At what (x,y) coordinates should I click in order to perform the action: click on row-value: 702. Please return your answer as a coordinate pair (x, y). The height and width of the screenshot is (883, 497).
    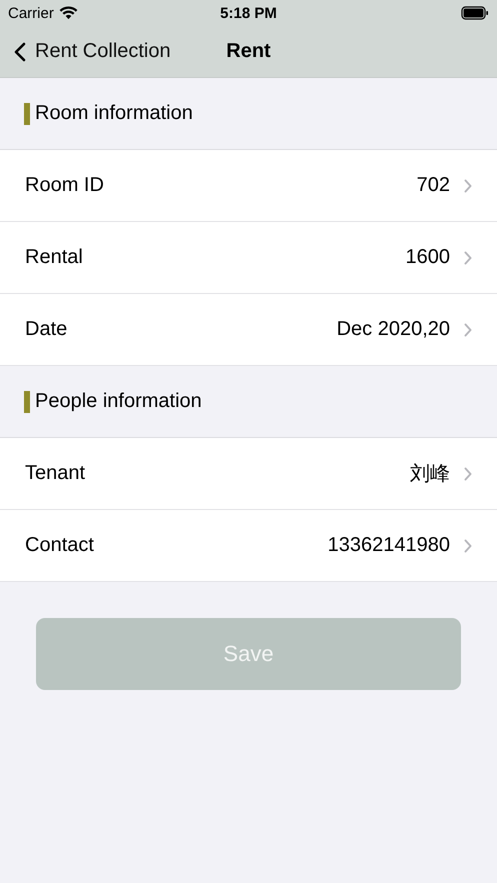
    Looking at the image, I should click on (433, 185).